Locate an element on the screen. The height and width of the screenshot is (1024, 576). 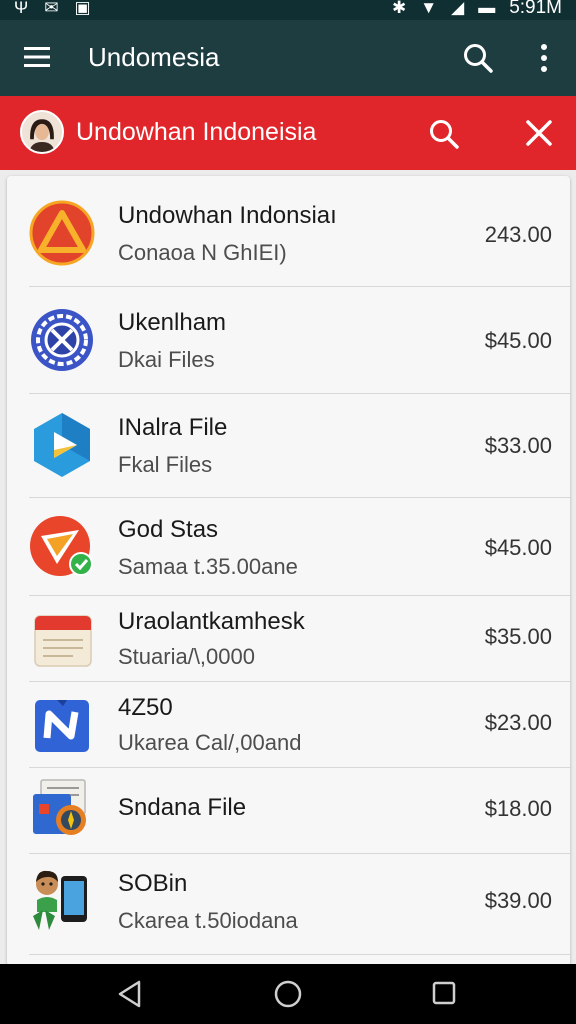
n-logo-app-icon is located at coordinates (62, 726).